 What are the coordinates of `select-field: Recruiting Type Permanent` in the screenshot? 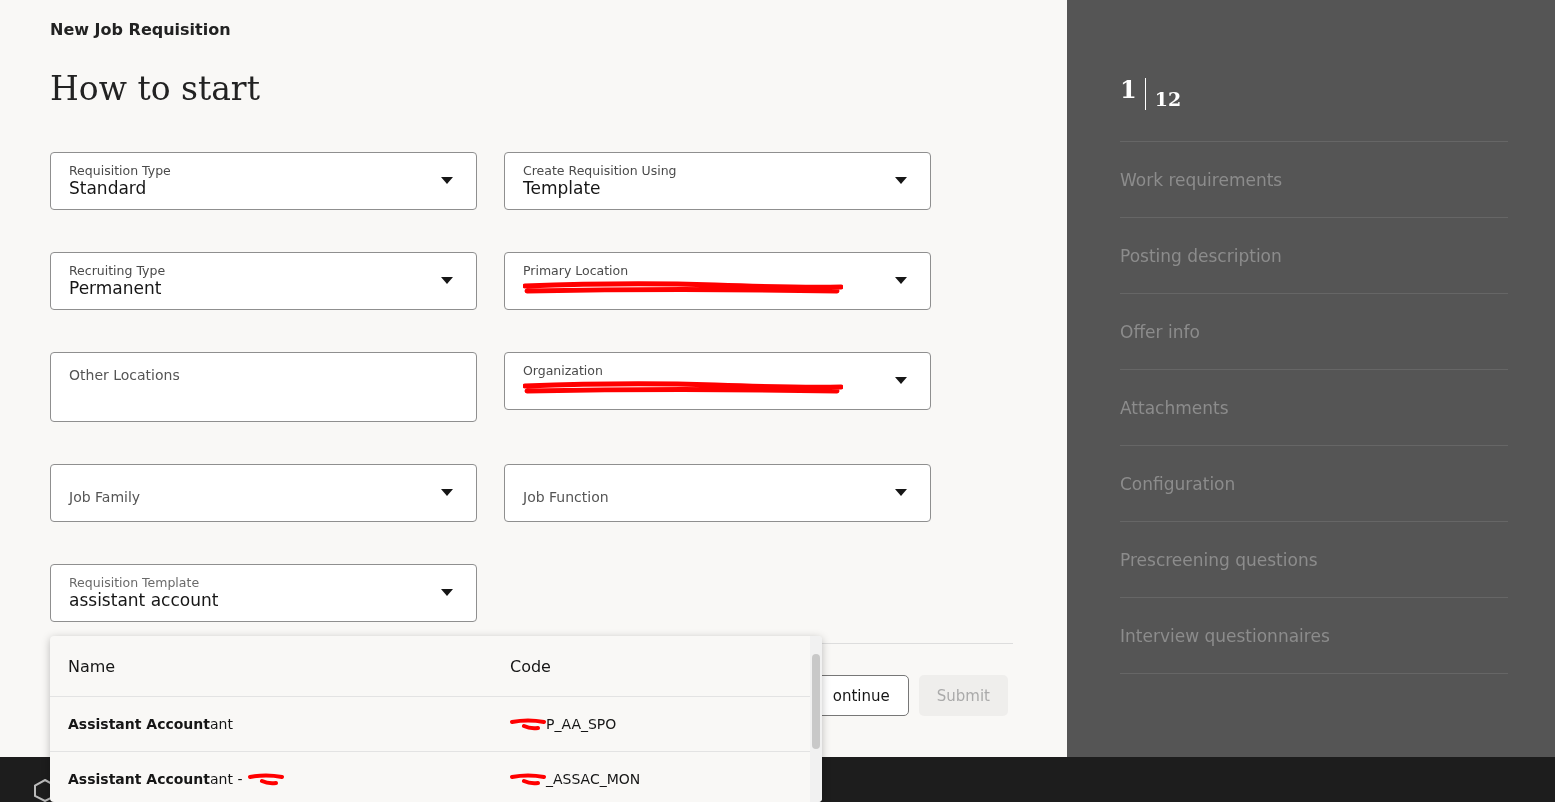 It's located at (263, 281).